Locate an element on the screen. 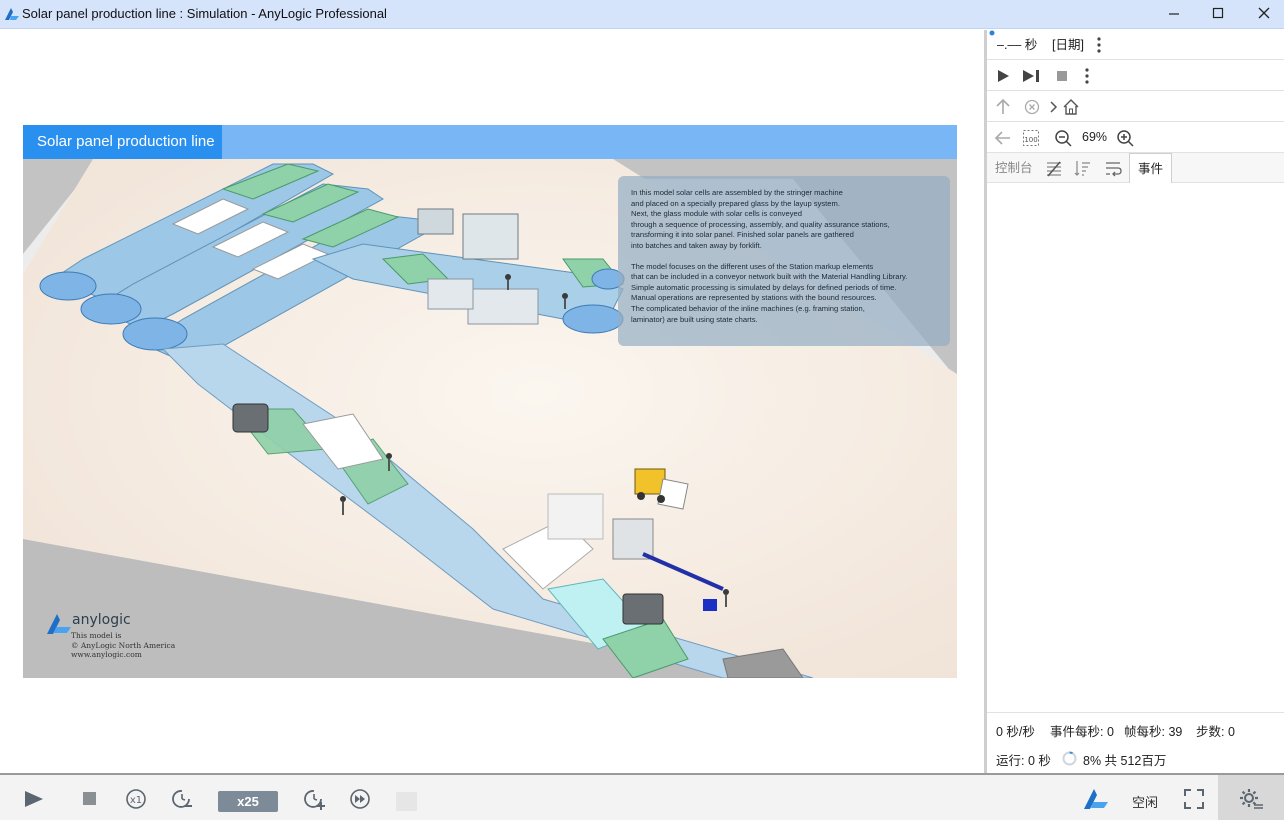  model-date: [日期] is located at coordinates (1068, 45).